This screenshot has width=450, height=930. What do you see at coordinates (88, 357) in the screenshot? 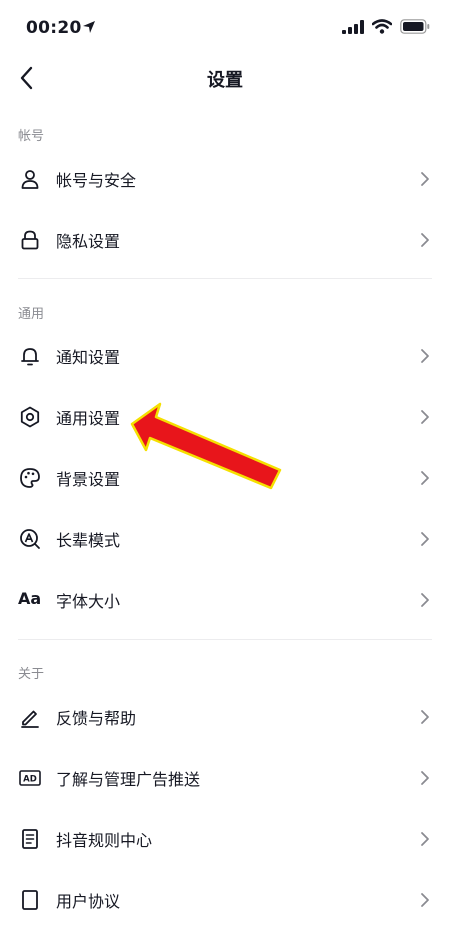
I see `settings-item-label: 通知设置` at bounding box center [88, 357].